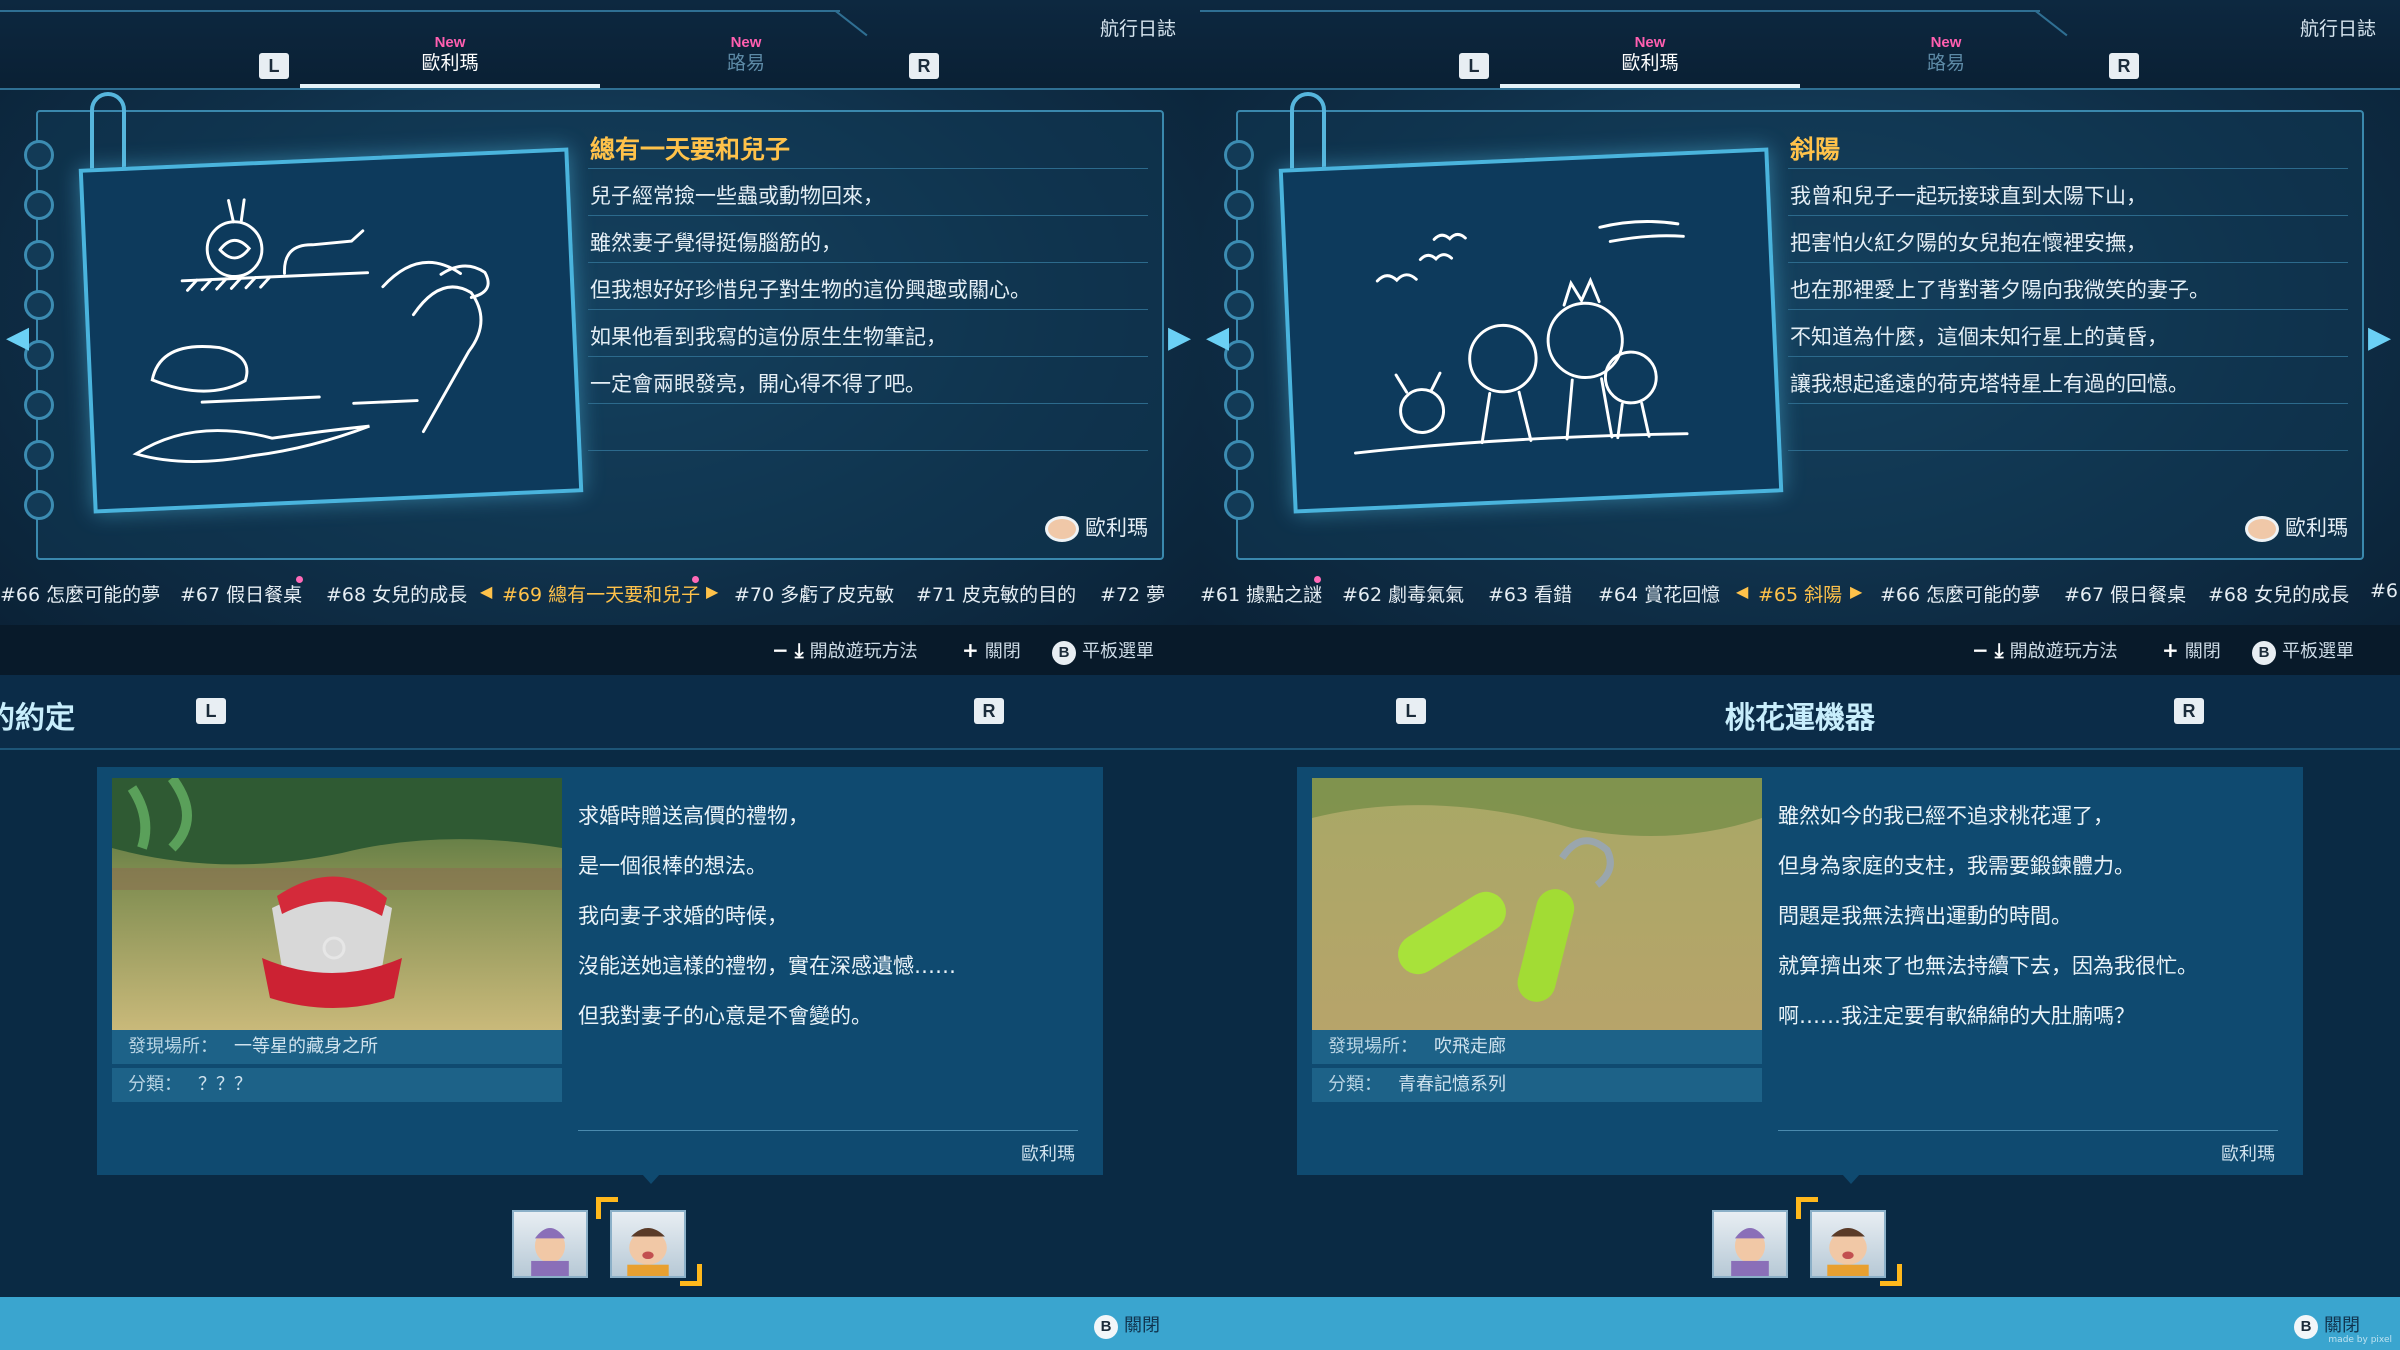 Image resolution: width=2400 pixels, height=1350 pixels. Describe the element at coordinates (2000, 290) in the screenshot. I see `entry-line: 也在那裡愛上了背對著夕陽向我微笑的妻子。` at that location.